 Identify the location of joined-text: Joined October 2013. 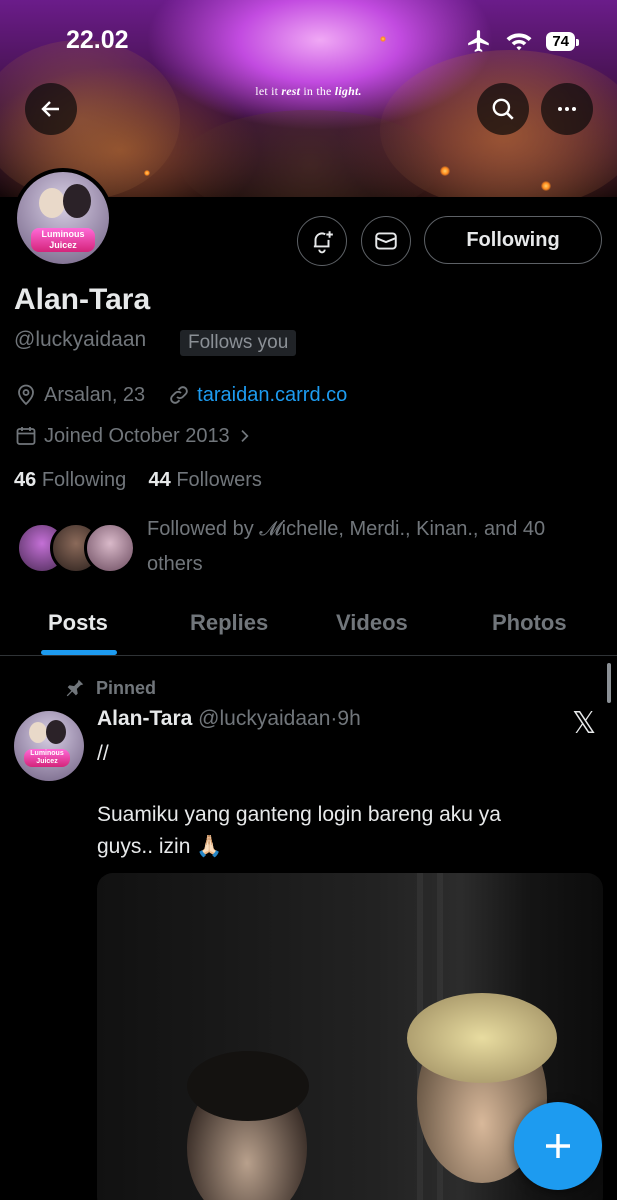
(137, 435).